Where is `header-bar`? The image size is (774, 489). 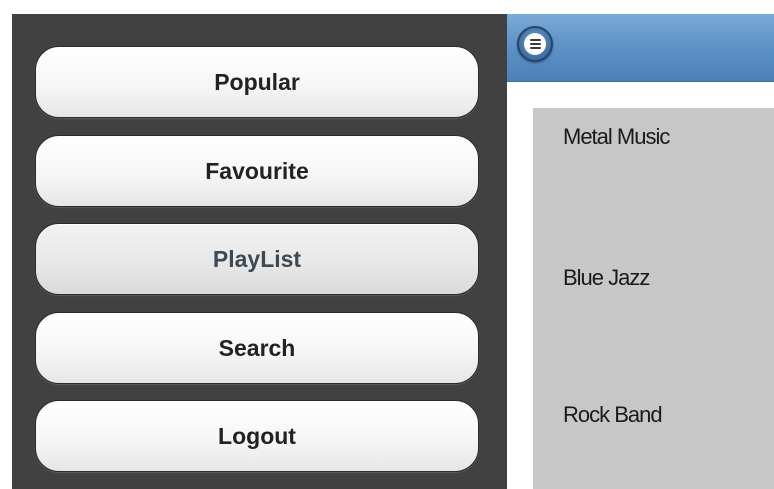 header-bar is located at coordinates (640, 48).